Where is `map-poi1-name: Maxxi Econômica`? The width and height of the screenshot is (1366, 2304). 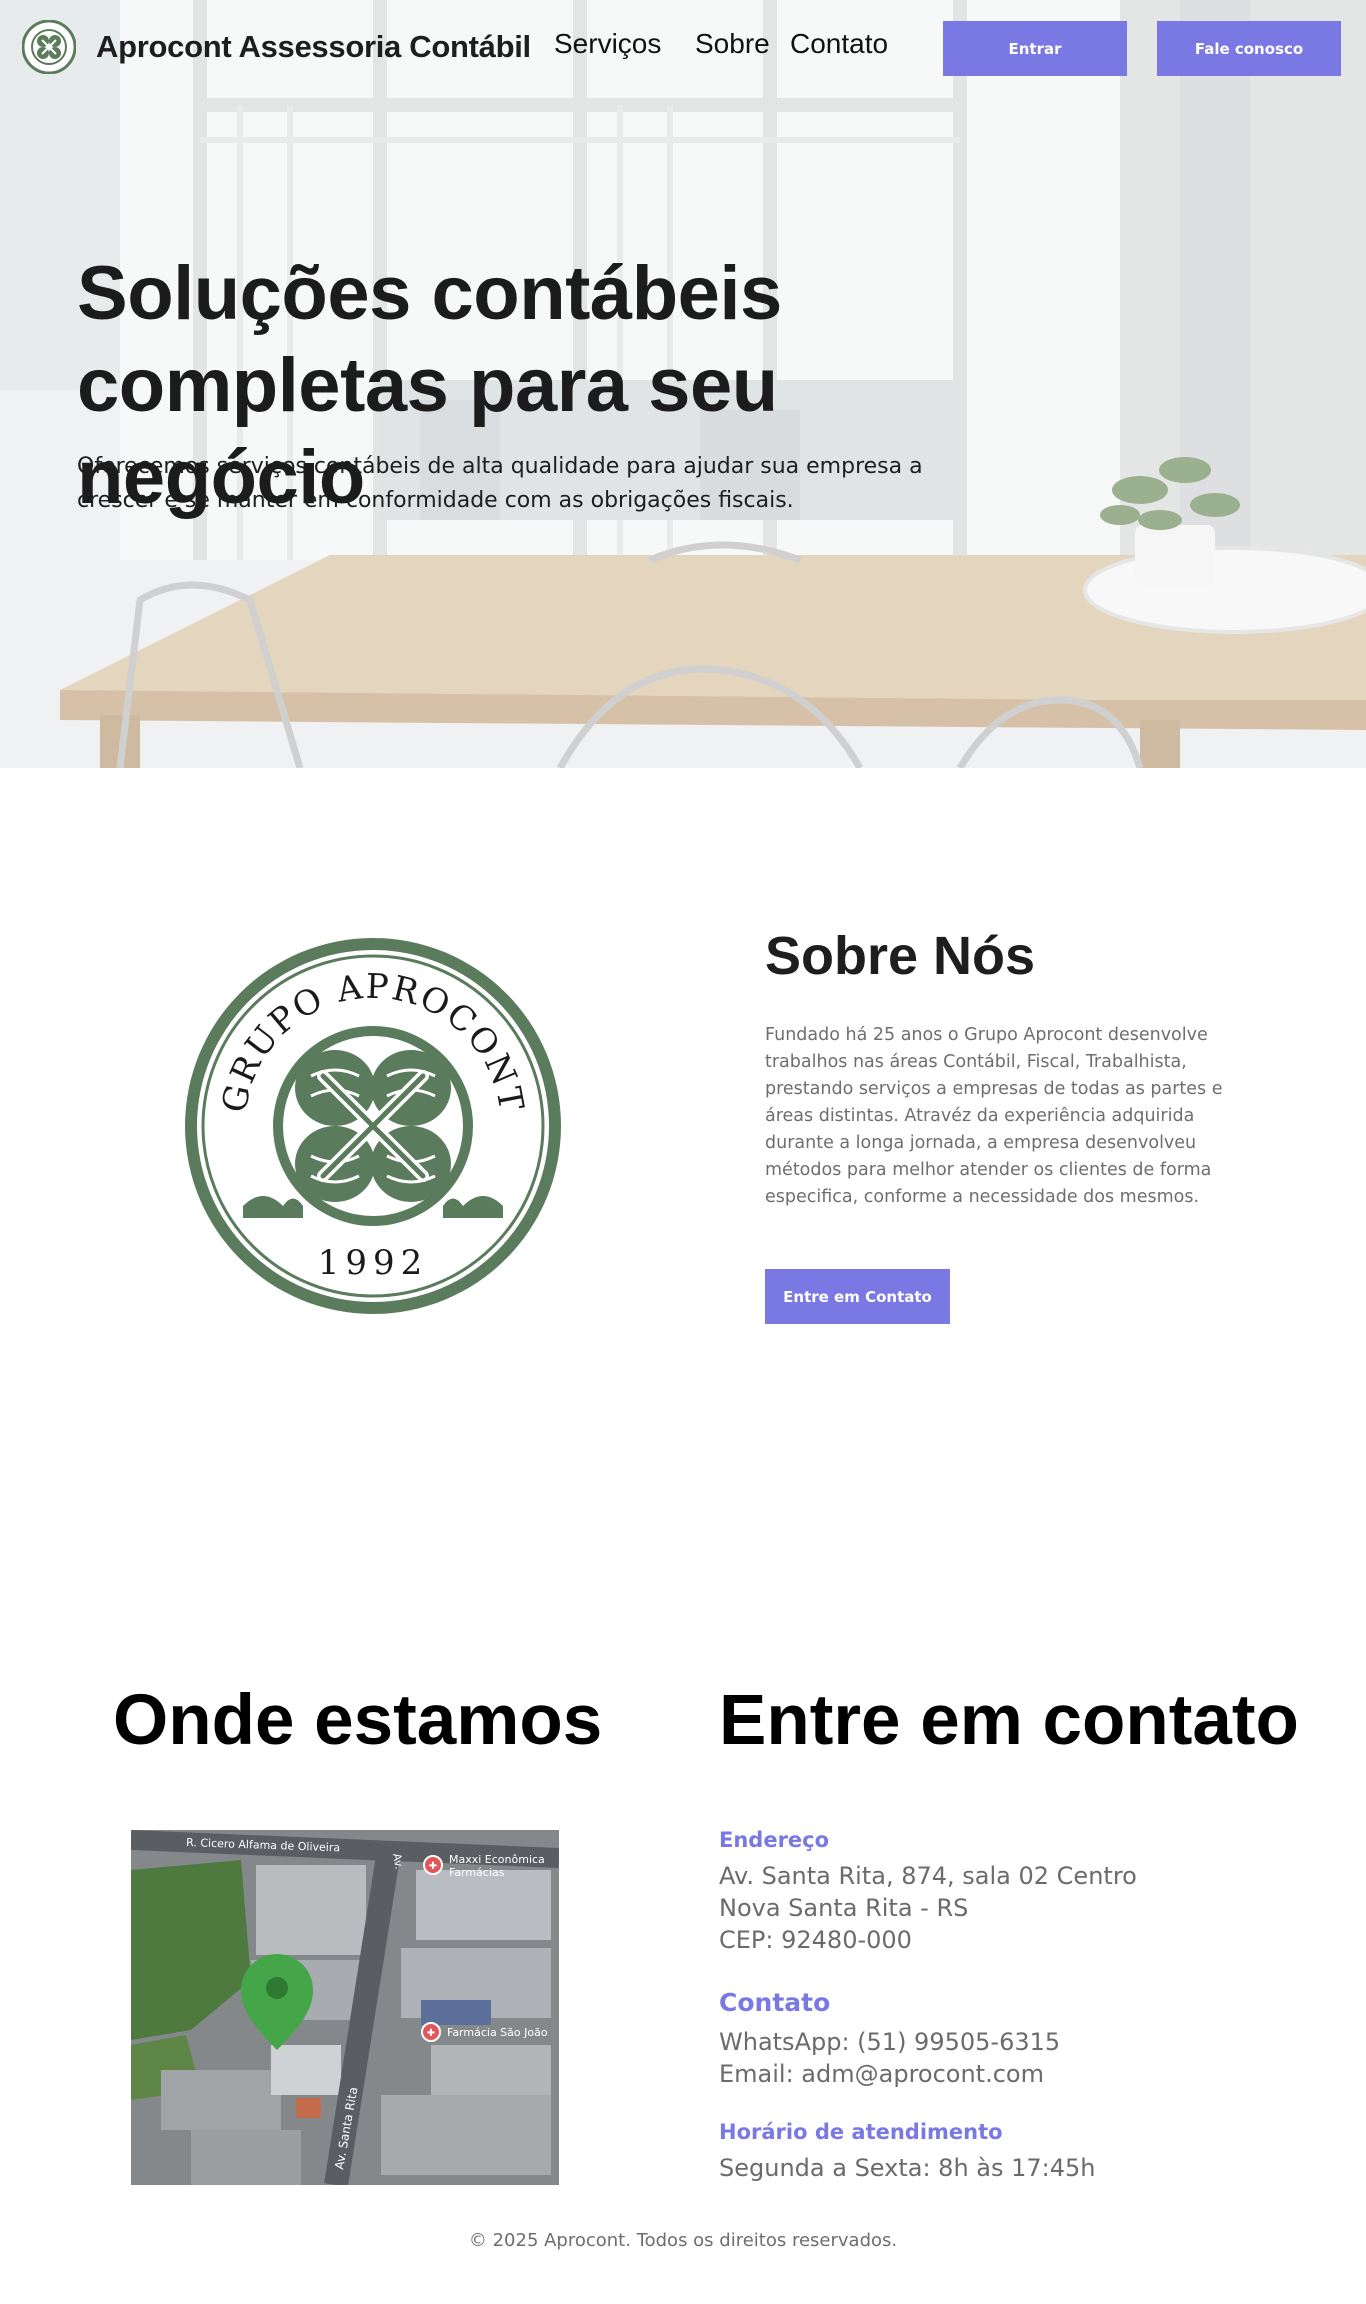 map-poi1-name: Maxxi Econômica is located at coordinates (497, 1859).